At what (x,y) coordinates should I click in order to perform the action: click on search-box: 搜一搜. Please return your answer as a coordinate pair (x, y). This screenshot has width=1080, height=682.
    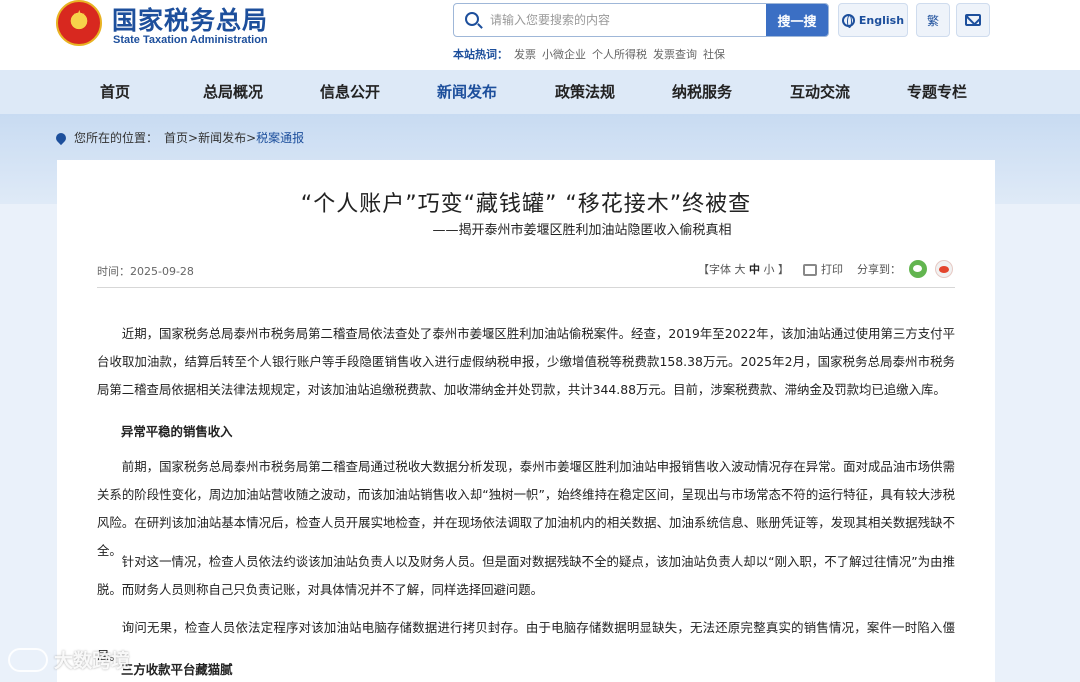
    Looking at the image, I should click on (641, 20).